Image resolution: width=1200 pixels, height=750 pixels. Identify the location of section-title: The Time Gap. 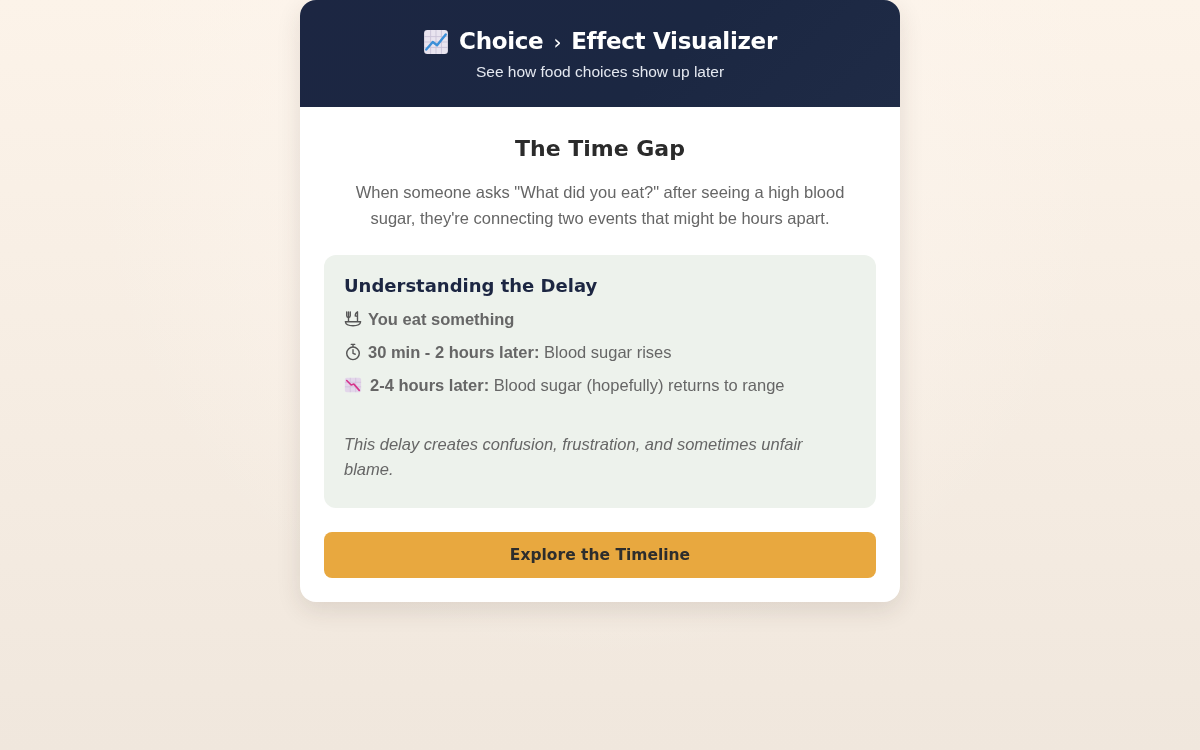
(600, 149).